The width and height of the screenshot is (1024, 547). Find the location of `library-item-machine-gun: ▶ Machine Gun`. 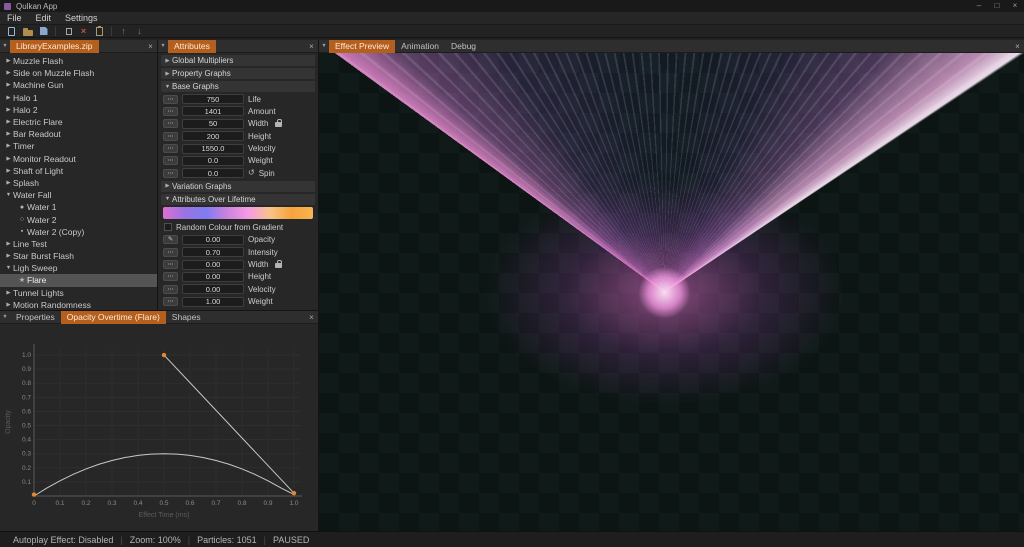

library-item-machine-gun: ▶ Machine Gun is located at coordinates (78, 85).